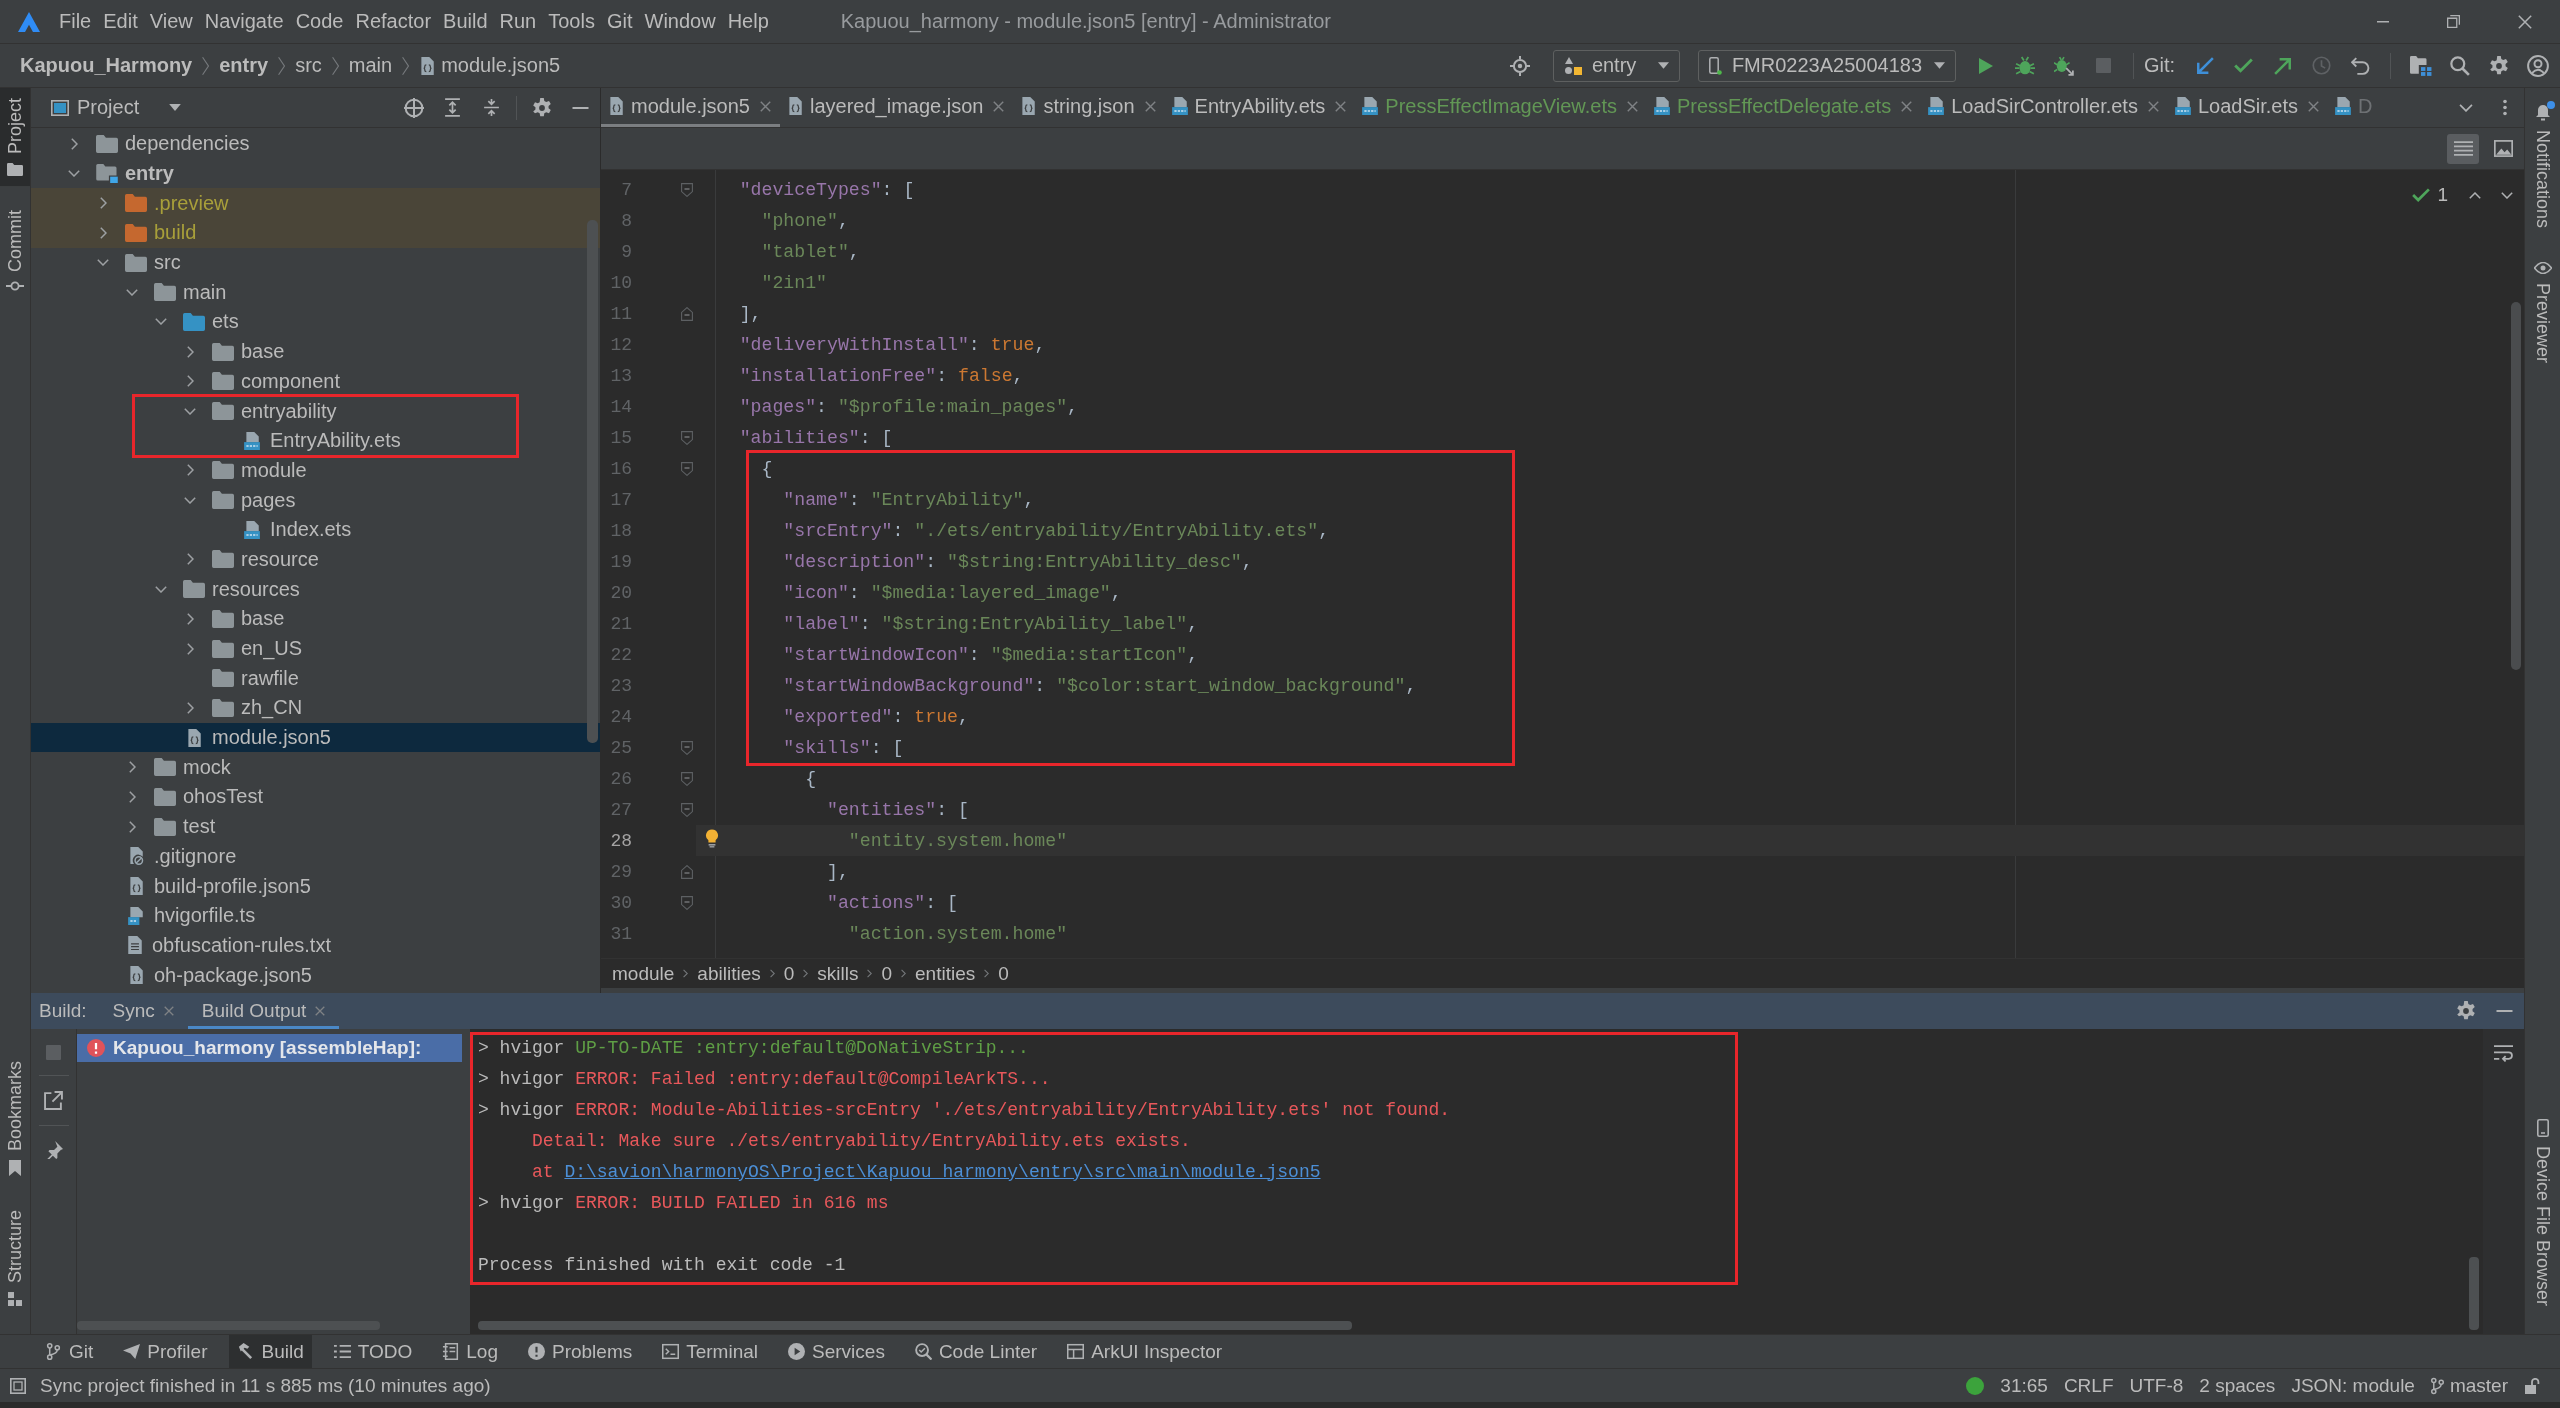  I want to click on tree-item: build-profile.json5, so click(315, 886).